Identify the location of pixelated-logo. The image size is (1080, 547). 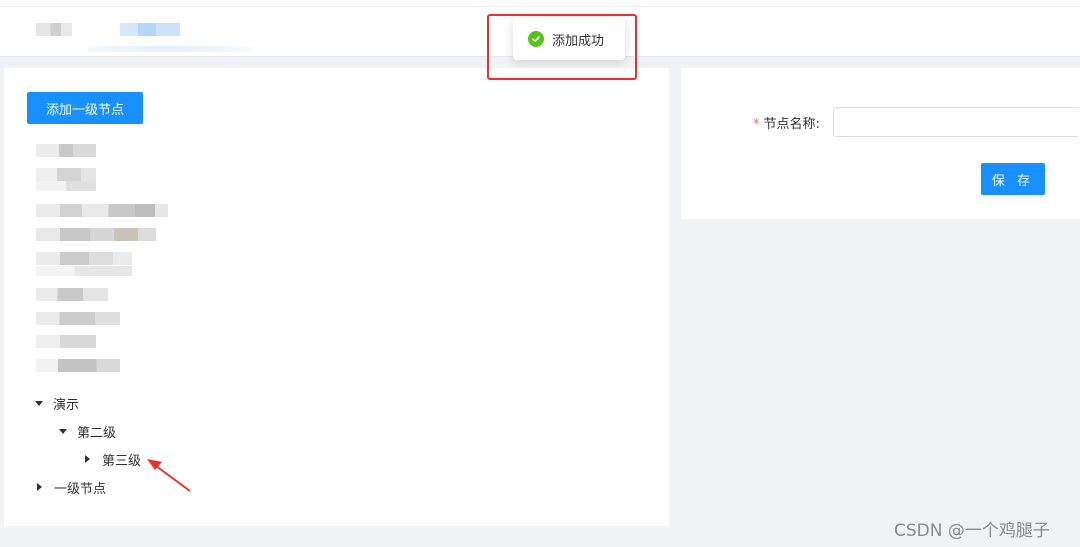
(54, 29).